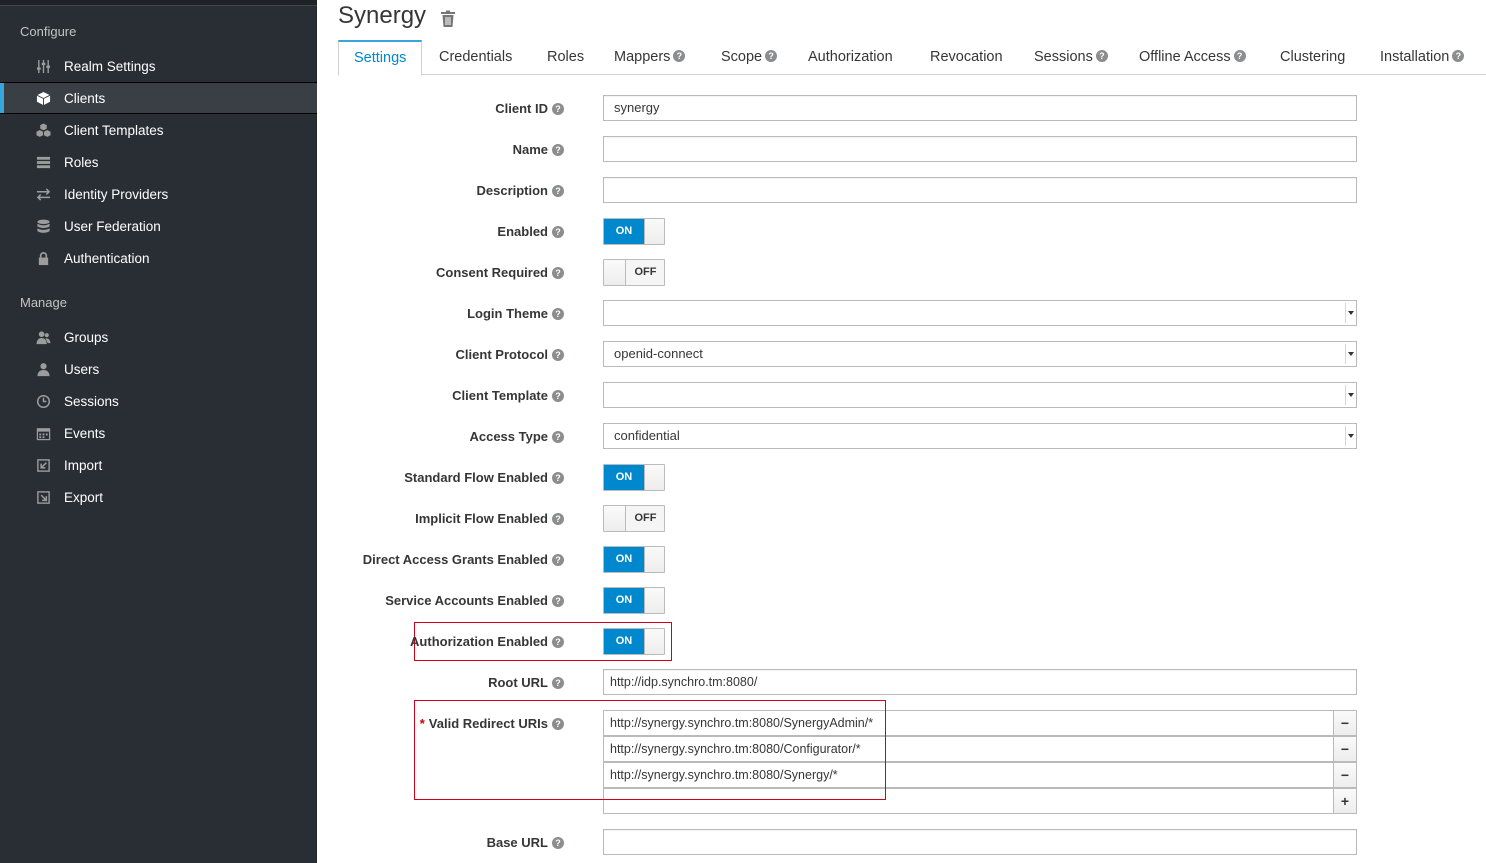  I want to click on implicit-flow-label: Implicit Flow Enabled?, so click(489, 518).